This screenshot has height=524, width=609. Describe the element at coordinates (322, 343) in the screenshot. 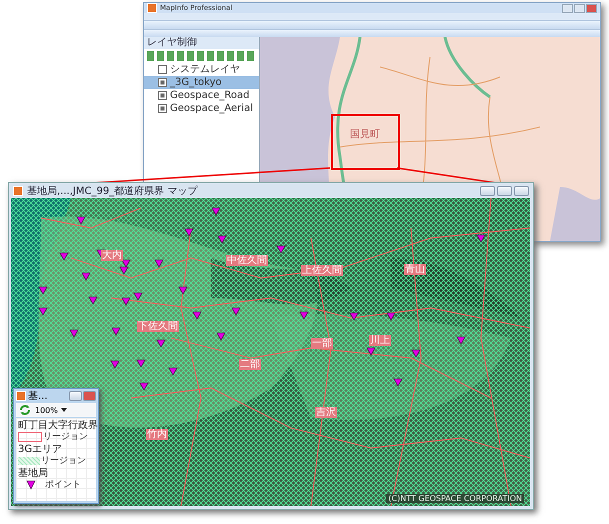

I see `place-label: 一部` at that location.